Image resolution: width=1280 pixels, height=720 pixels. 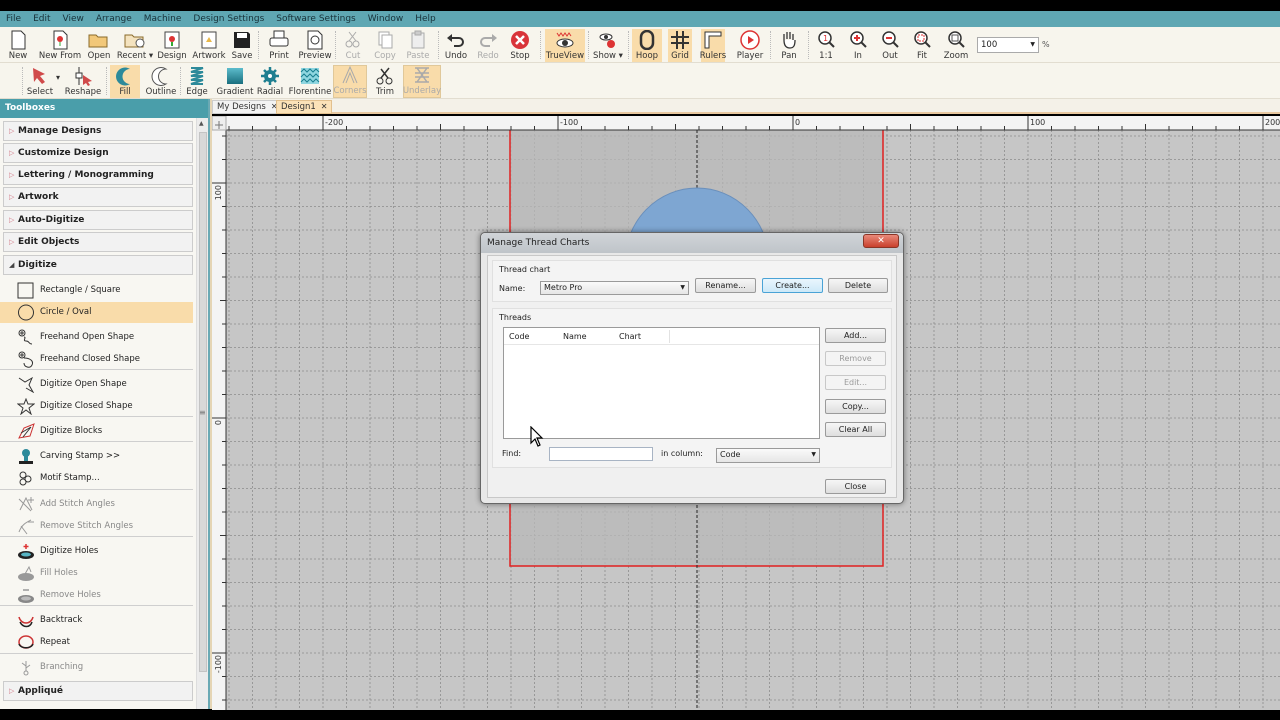 I want to click on toolbar-print-button: Print, so click(x=279, y=45).